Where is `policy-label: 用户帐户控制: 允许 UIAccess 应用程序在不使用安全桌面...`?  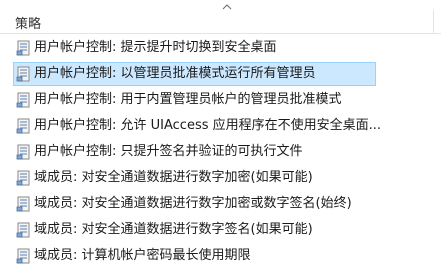 policy-label: 用户帐户控制: 允许 UIAccess 应用程序在不使用安全桌面... is located at coordinates (208, 125).